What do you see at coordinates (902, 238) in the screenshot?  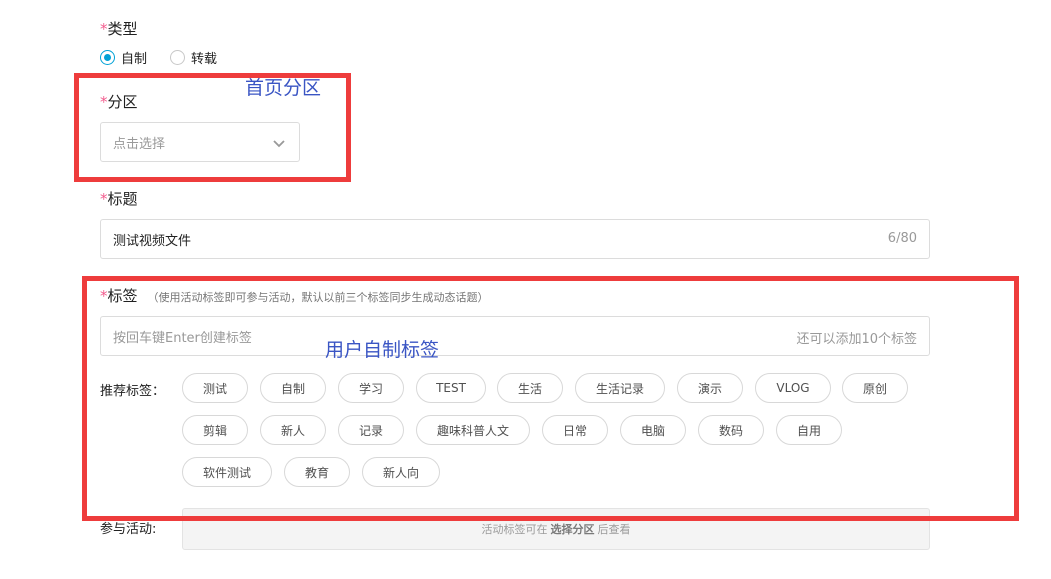 I see `title-counter: 6/80` at bounding box center [902, 238].